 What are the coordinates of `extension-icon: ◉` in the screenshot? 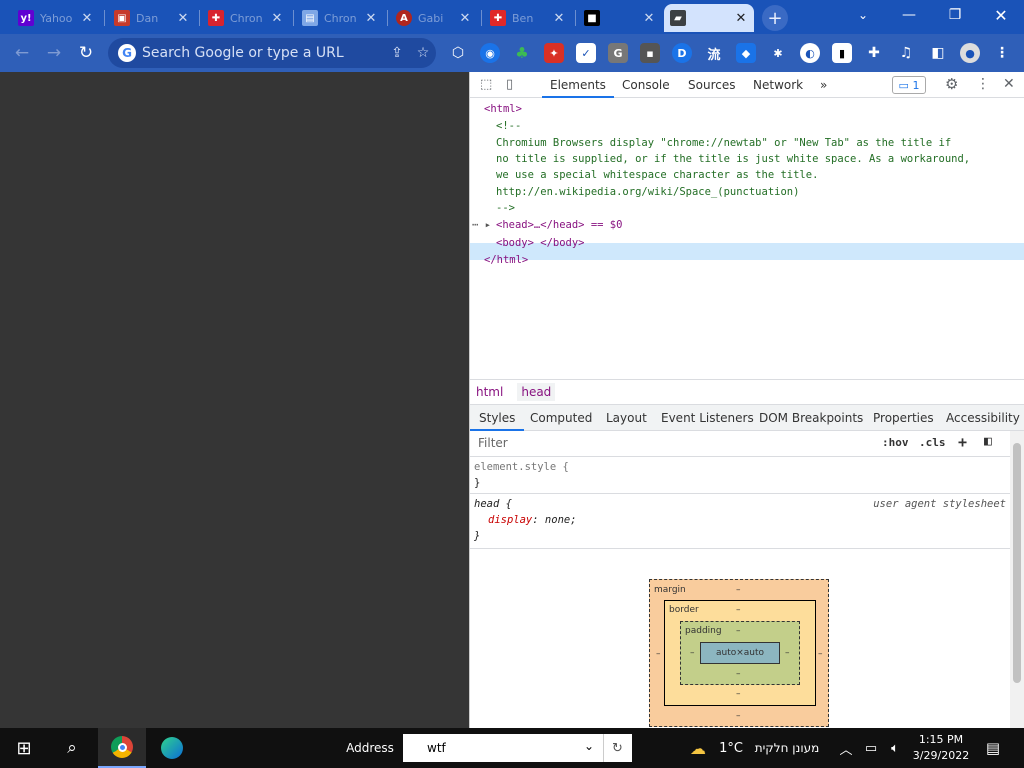 It's located at (490, 53).